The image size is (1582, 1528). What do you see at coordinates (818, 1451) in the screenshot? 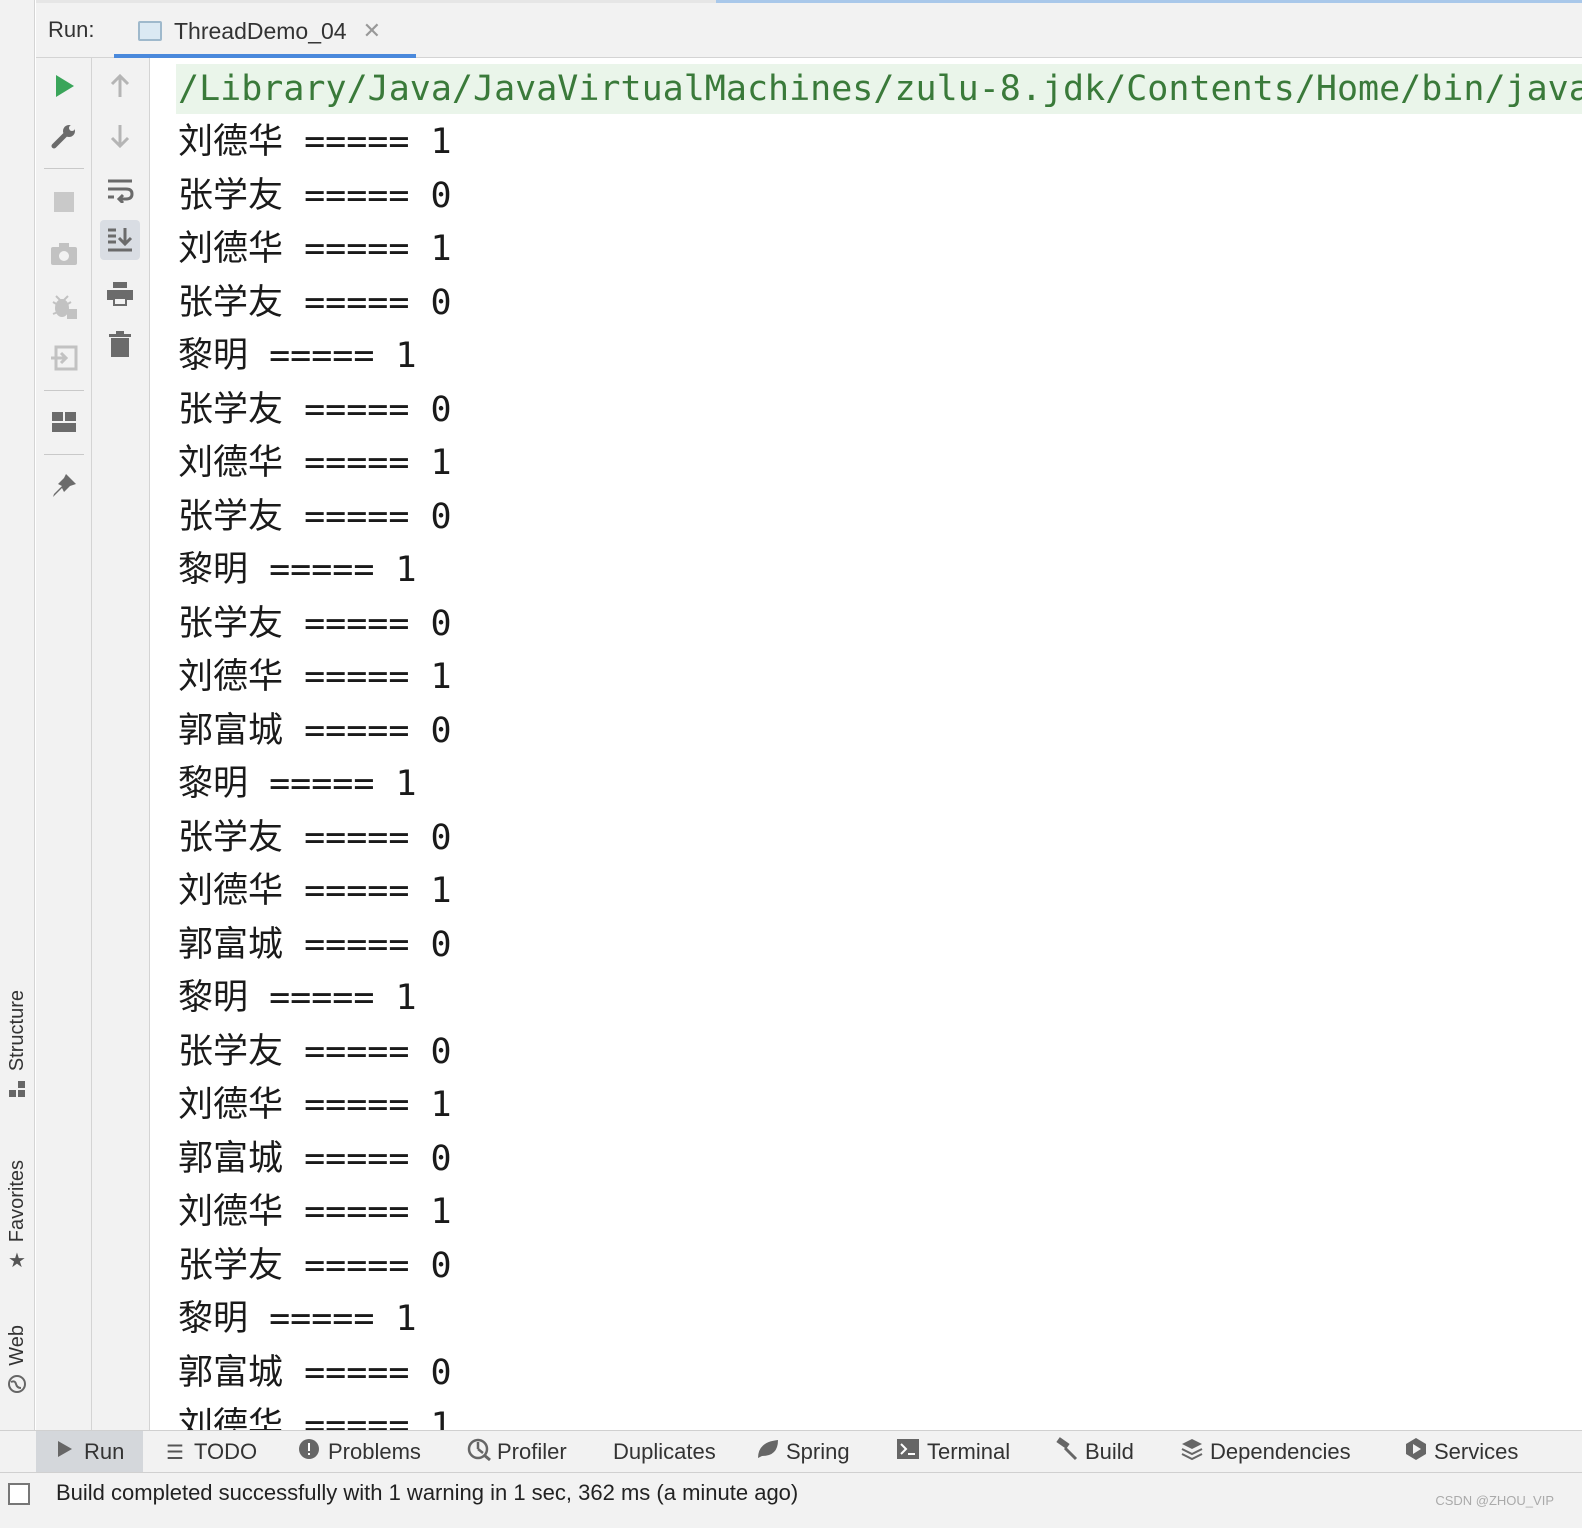
I see `bottom-tab-label: Spring` at bounding box center [818, 1451].